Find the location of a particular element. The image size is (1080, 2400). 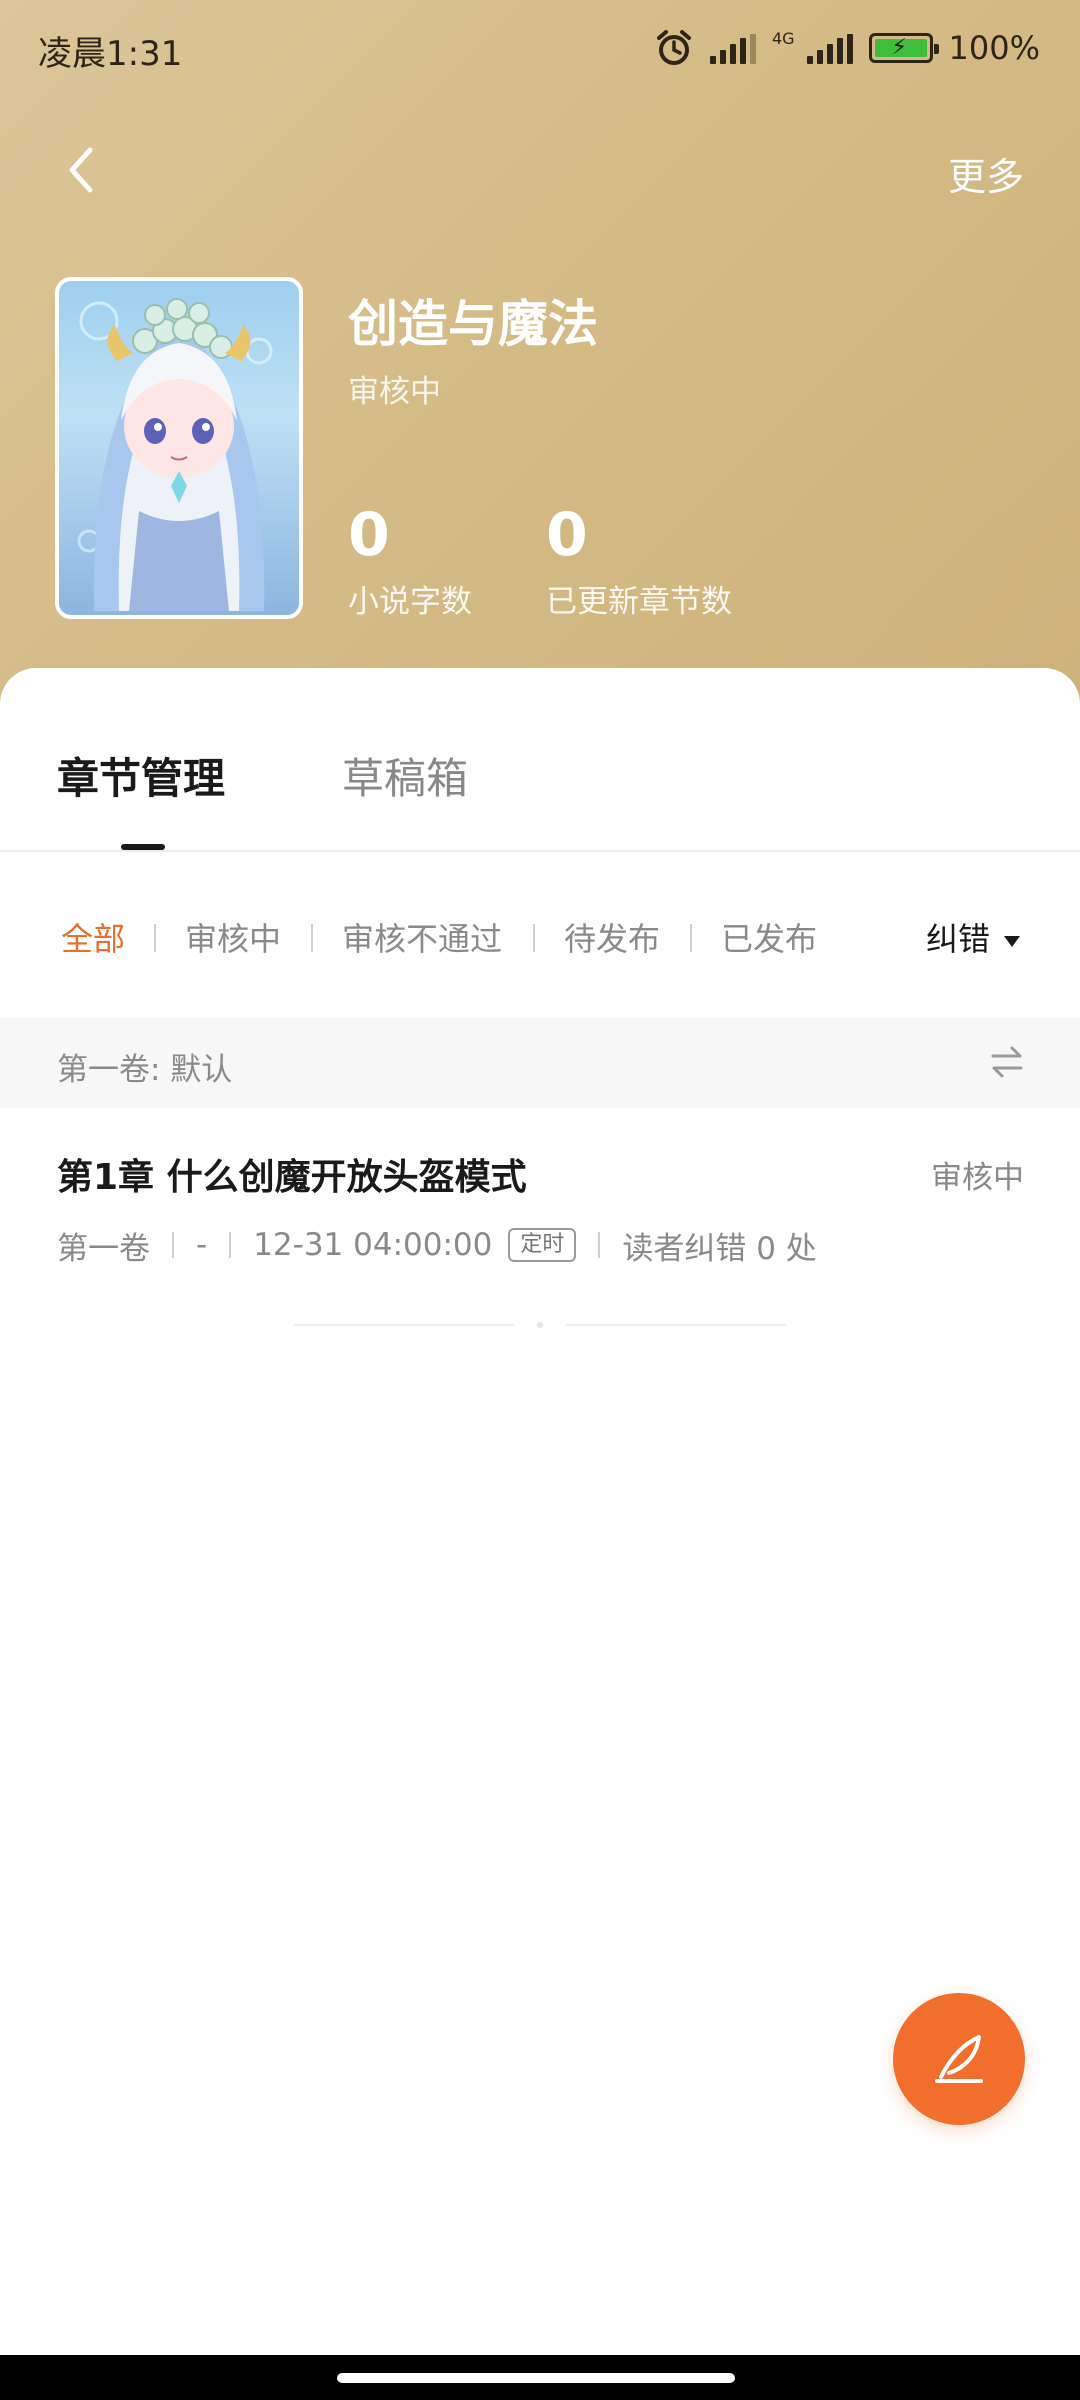

caret-down-icon is located at coordinates (1012, 941).